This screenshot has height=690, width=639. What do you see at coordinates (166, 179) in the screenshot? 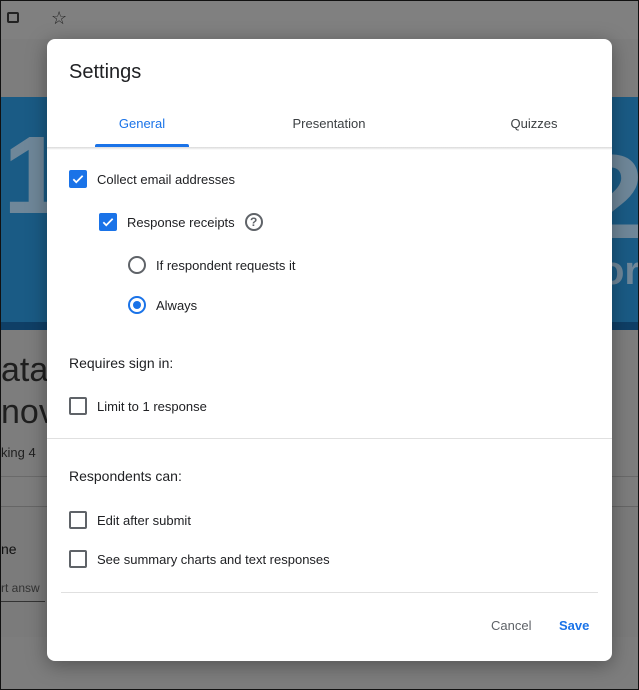
I see `collect-email-label: Collect email addresses` at bounding box center [166, 179].